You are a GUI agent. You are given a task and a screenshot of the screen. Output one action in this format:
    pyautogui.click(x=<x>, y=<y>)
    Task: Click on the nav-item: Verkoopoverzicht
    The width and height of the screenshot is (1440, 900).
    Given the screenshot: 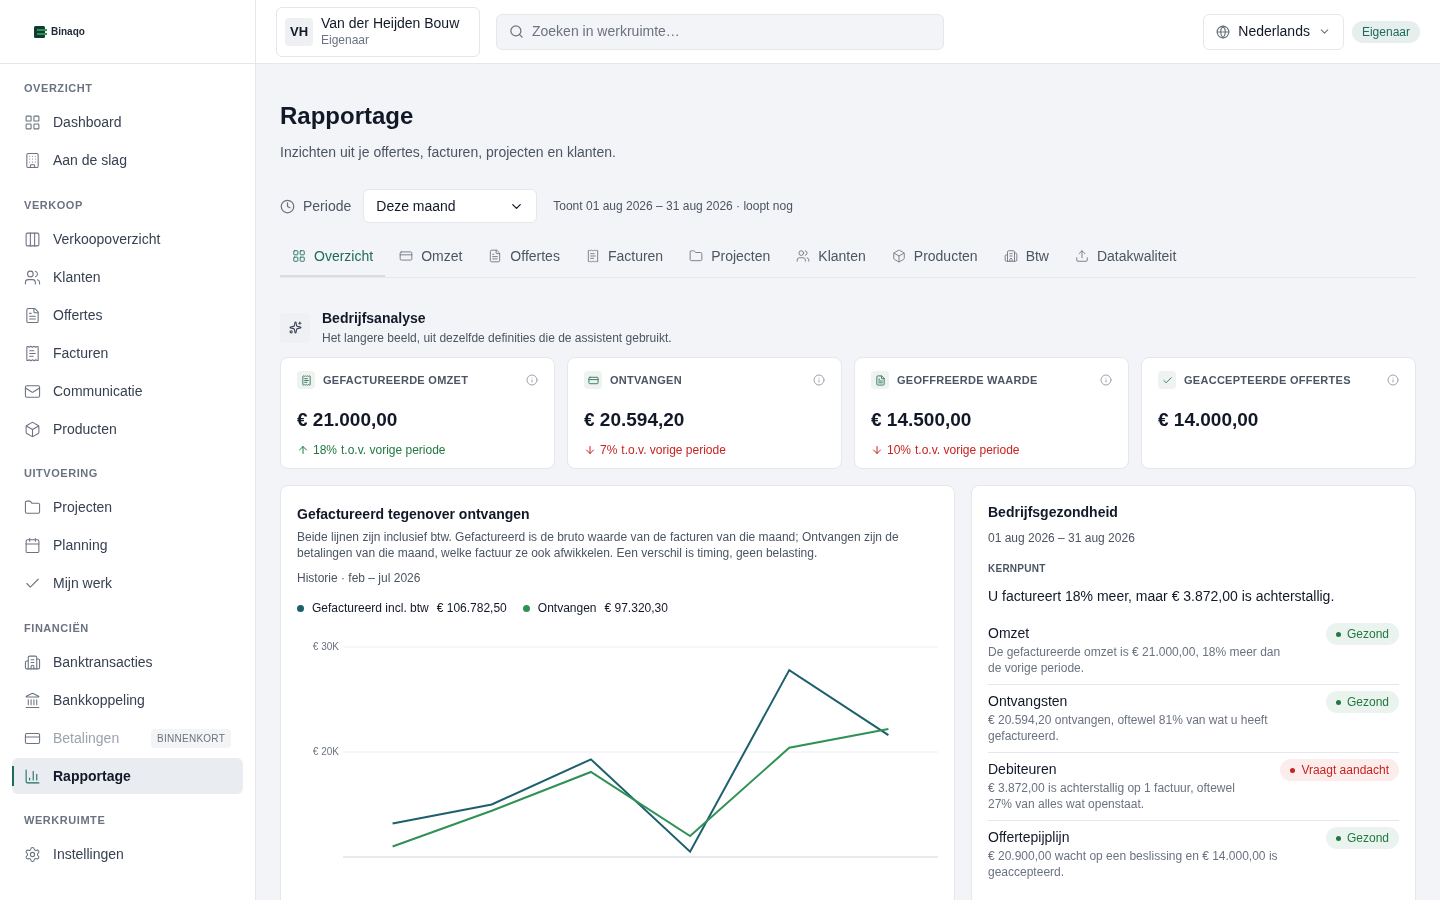 What is the action you would take?
    pyautogui.click(x=127, y=239)
    